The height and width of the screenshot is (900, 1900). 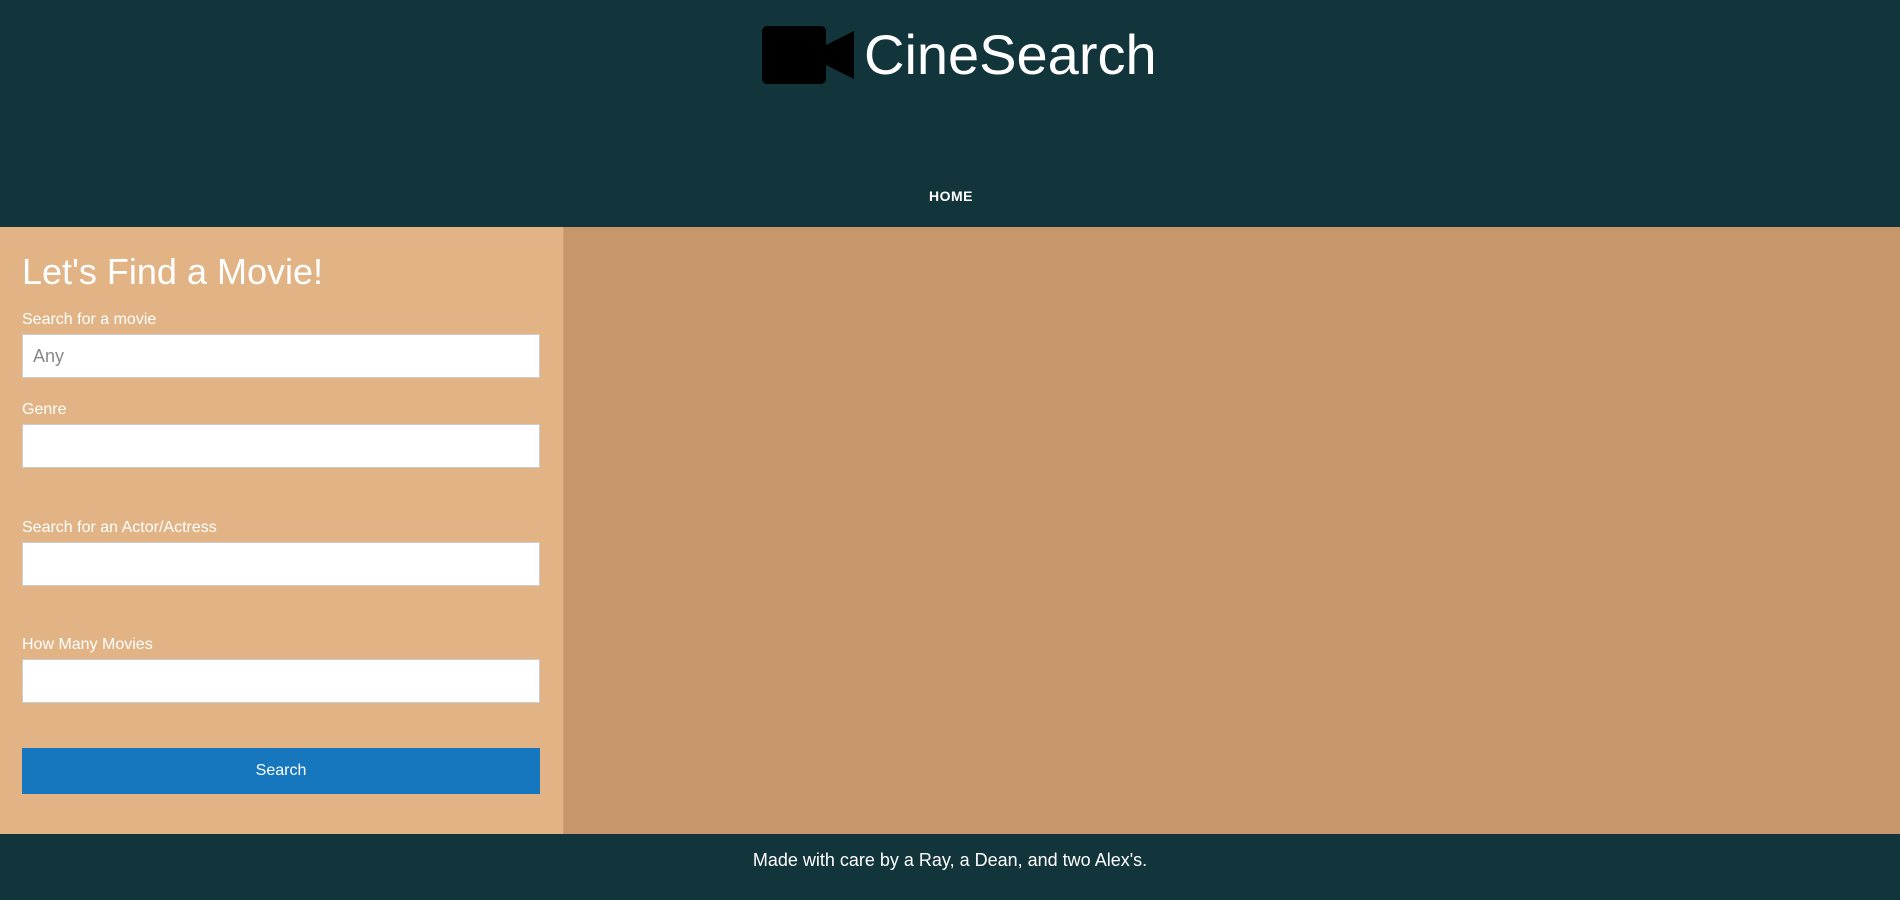 I want to click on actor-search-label: Search for an Actor/Actress, so click(x=119, y=527).